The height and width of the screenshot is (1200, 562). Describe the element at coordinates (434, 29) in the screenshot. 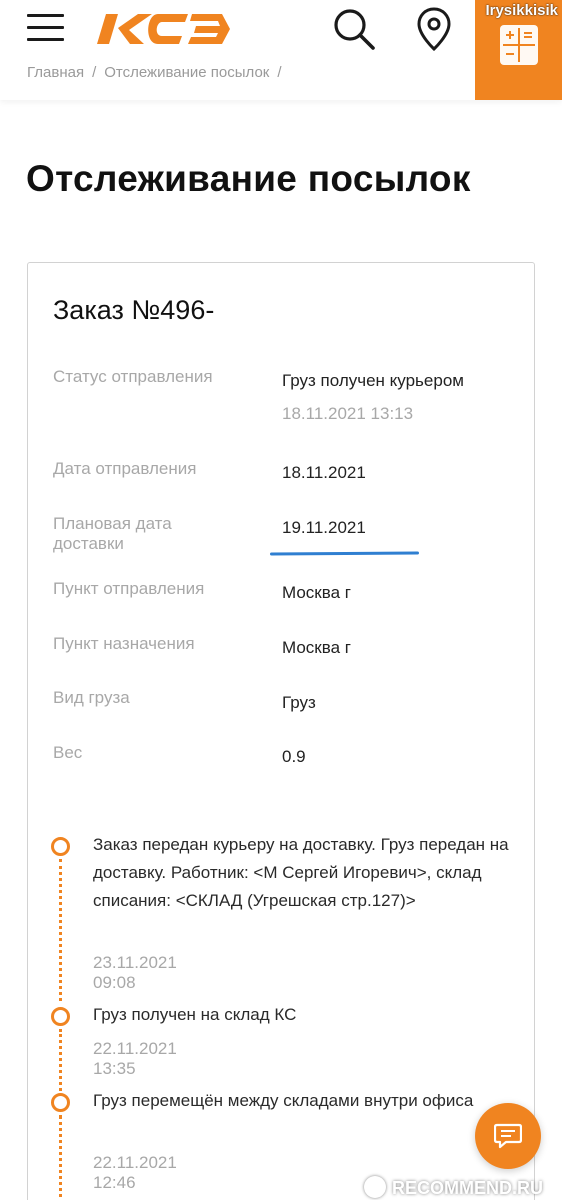

I see `map-pin-icon` at that location.